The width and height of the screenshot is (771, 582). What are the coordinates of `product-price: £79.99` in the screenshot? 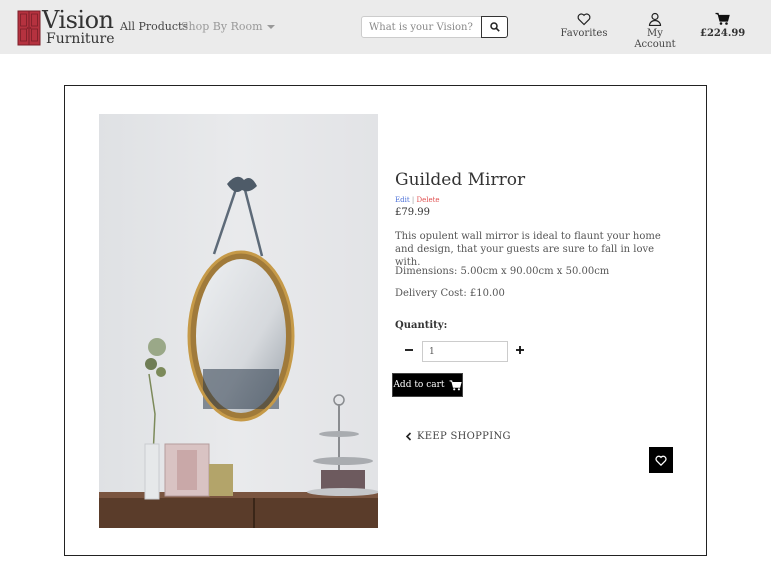 It's located at (412, 212).